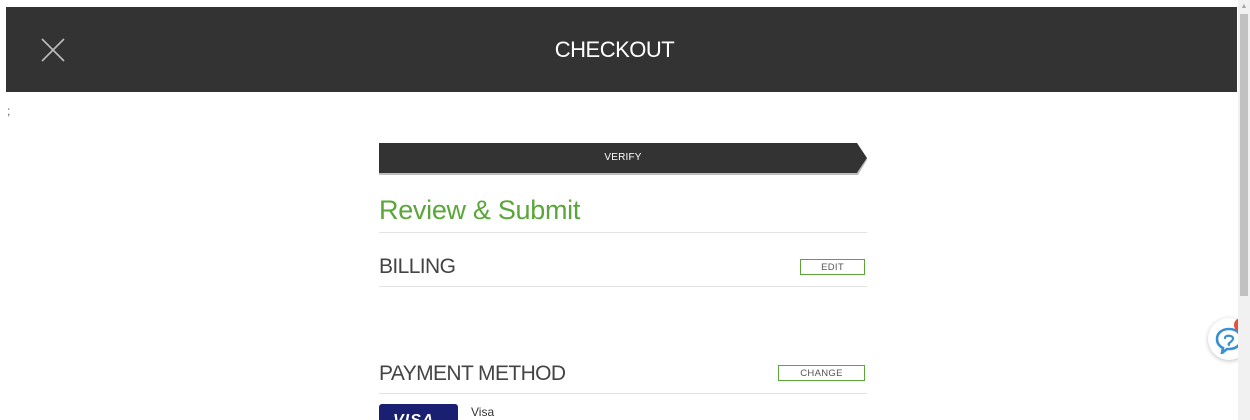 This screenshot has height=420, width=1250. What do you see at coordinates (1244, 7) in the screenshot?
I see `scroll-up-arrow-icon: ▲` at bounding box center [1244, 7].